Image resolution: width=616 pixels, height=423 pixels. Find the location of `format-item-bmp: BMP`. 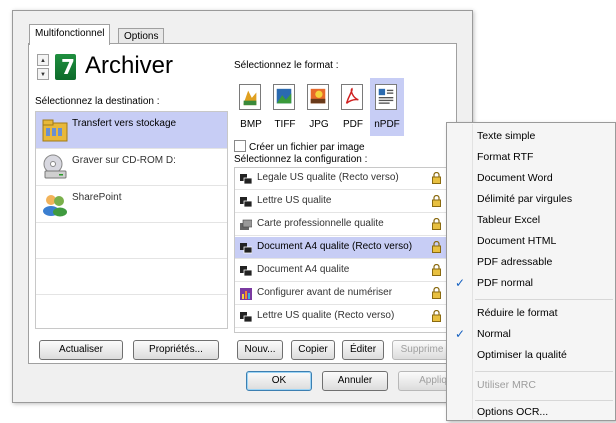

format-item-bmp: BMP is located at coordinates (251, 107).